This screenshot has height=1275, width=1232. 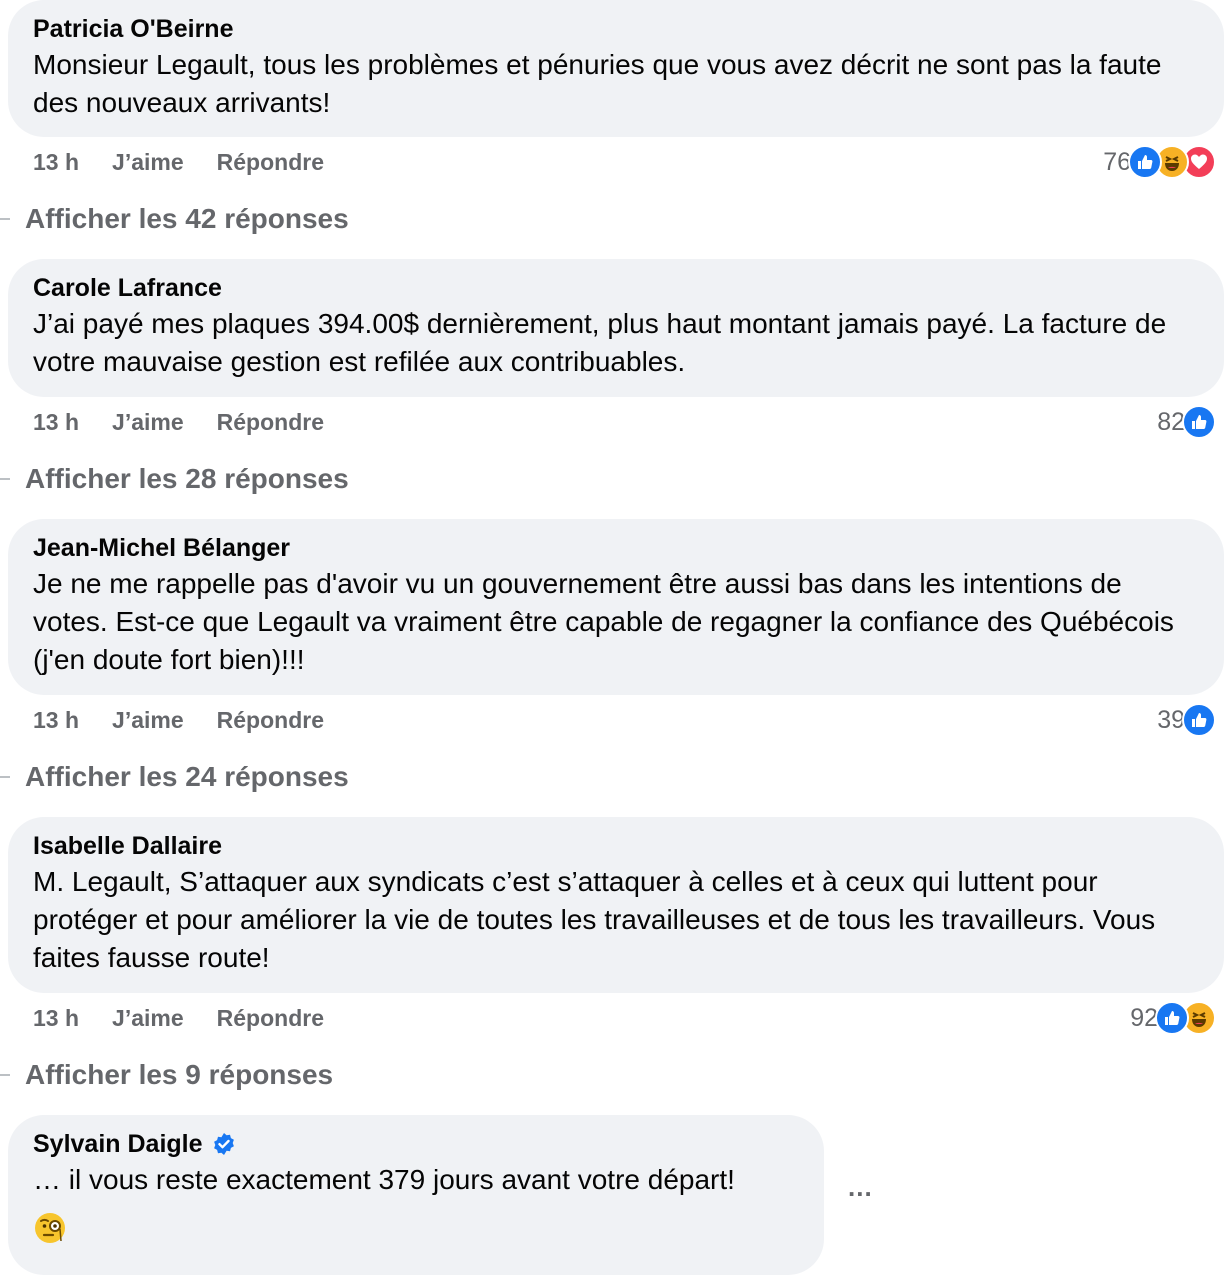 I want to click on view-replies-label: Afficher les 42 réponses, so click(x=187, y=218).